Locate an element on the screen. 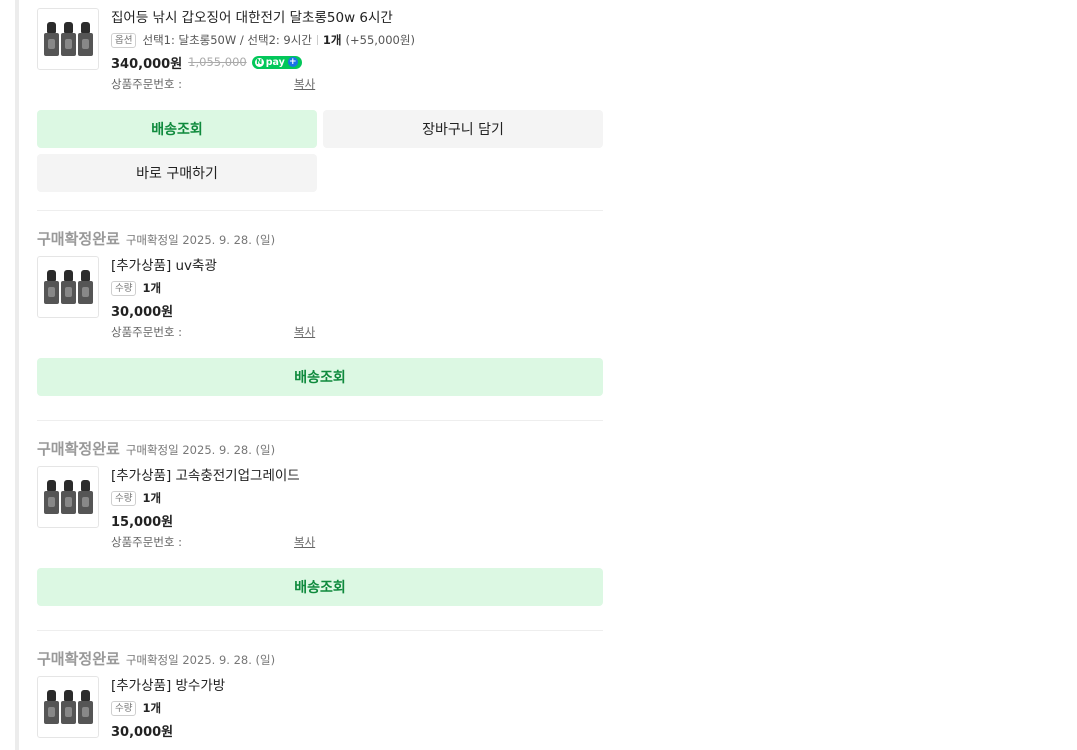  price-row: 340,000원 1,055,000 N pay + is located at coordinates (263, 62).